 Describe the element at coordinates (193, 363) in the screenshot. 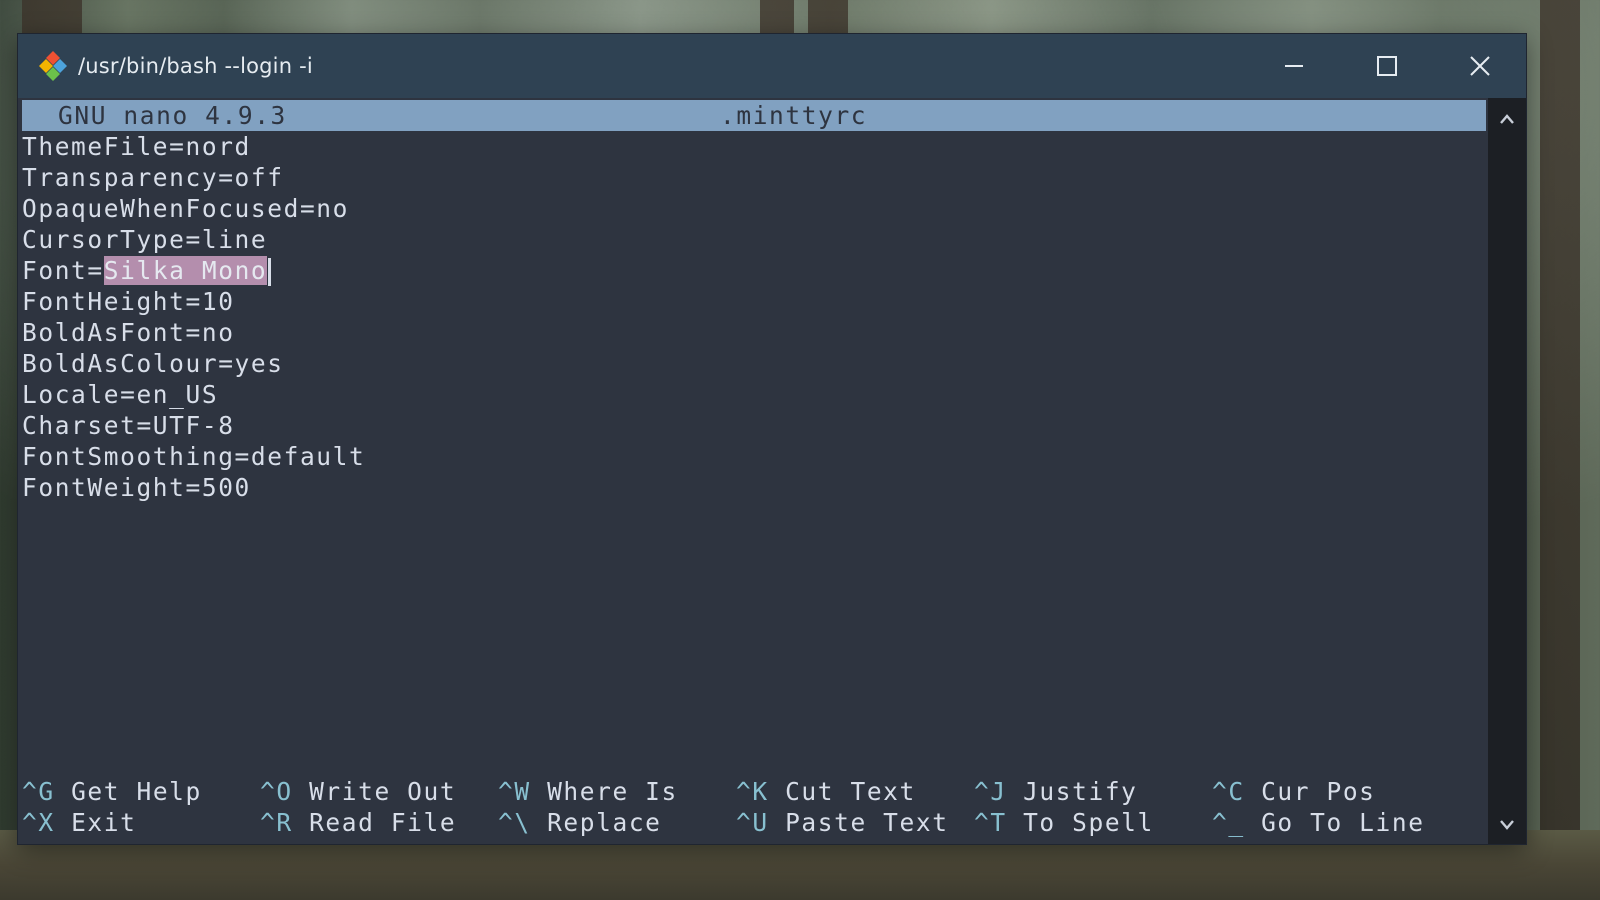

I see `editor-line: BoldAsColour=yes` at that location.